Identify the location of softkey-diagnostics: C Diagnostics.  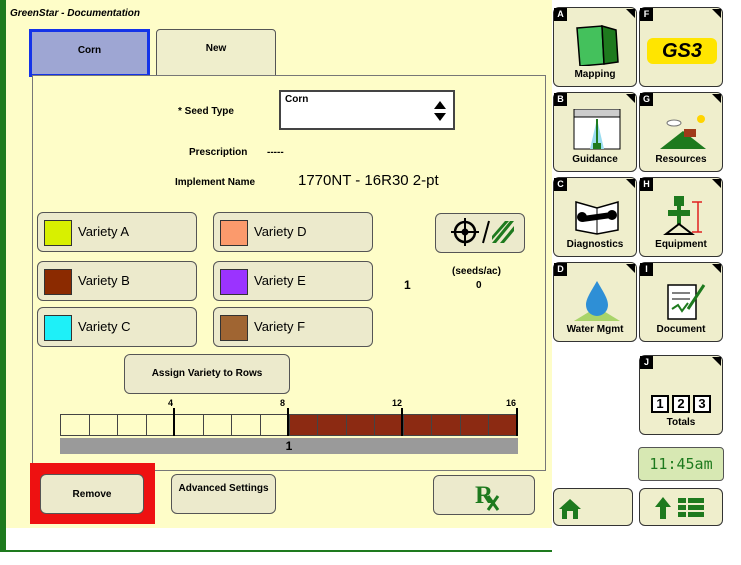
(595, 217).